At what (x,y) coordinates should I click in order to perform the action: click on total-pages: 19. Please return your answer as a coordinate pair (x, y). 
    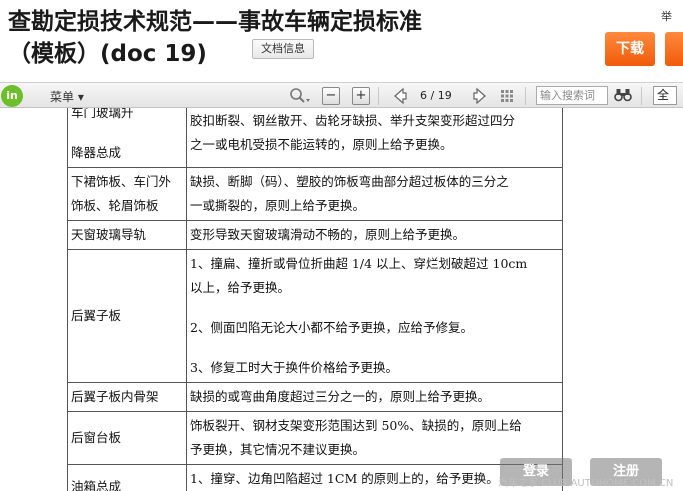
    Looking at the image, I should click on (444, 95).